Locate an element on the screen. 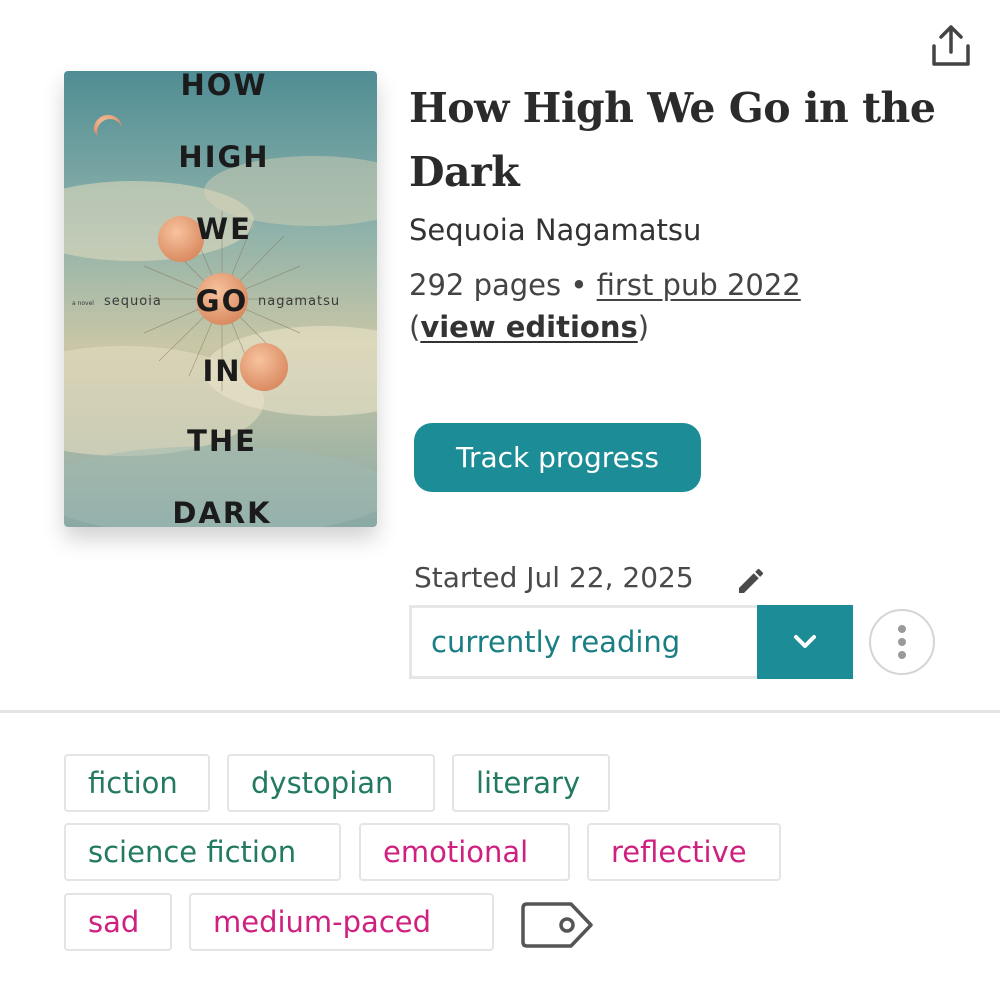 The height and width of the screenshot is (994, 1000). tag-chip: fiction is located at coordinates (137, 783).